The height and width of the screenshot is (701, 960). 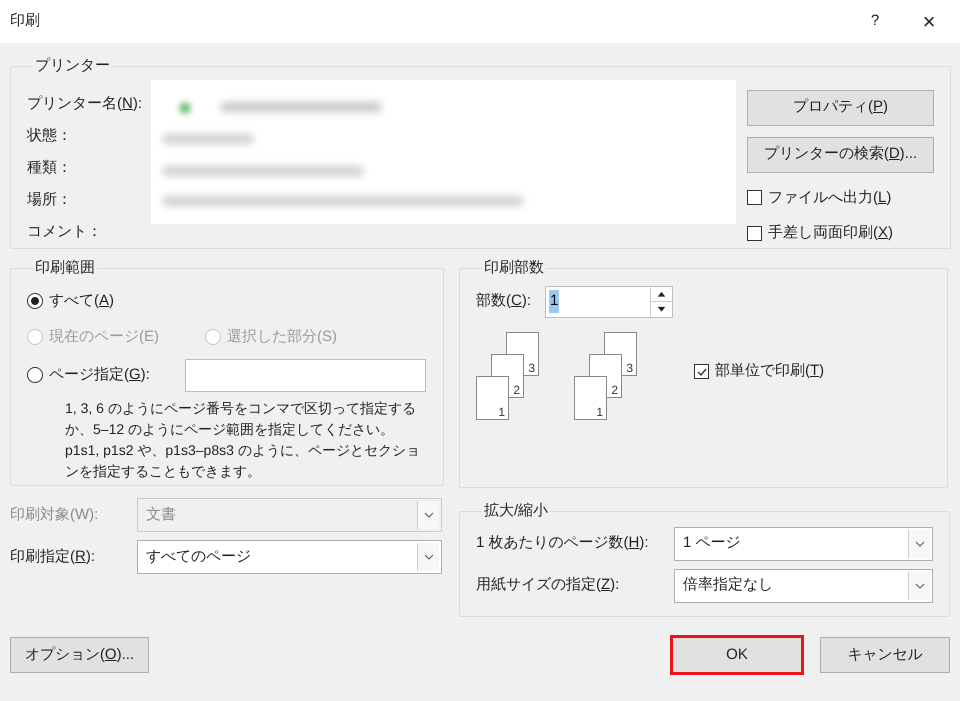 I want to click on checkbox-option: 手差し両面印刷(X), so click(x=840, y=233).